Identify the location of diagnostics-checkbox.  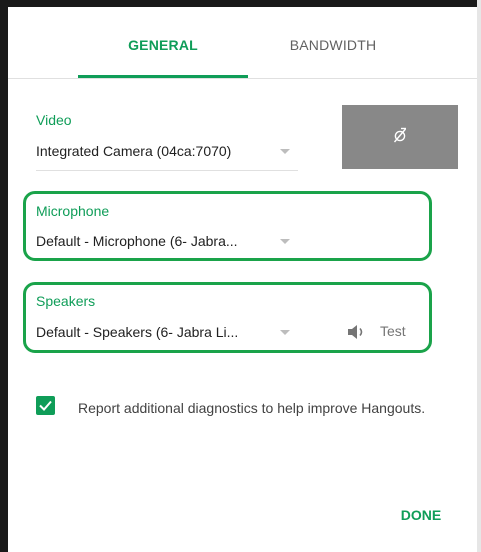
(45, 405).